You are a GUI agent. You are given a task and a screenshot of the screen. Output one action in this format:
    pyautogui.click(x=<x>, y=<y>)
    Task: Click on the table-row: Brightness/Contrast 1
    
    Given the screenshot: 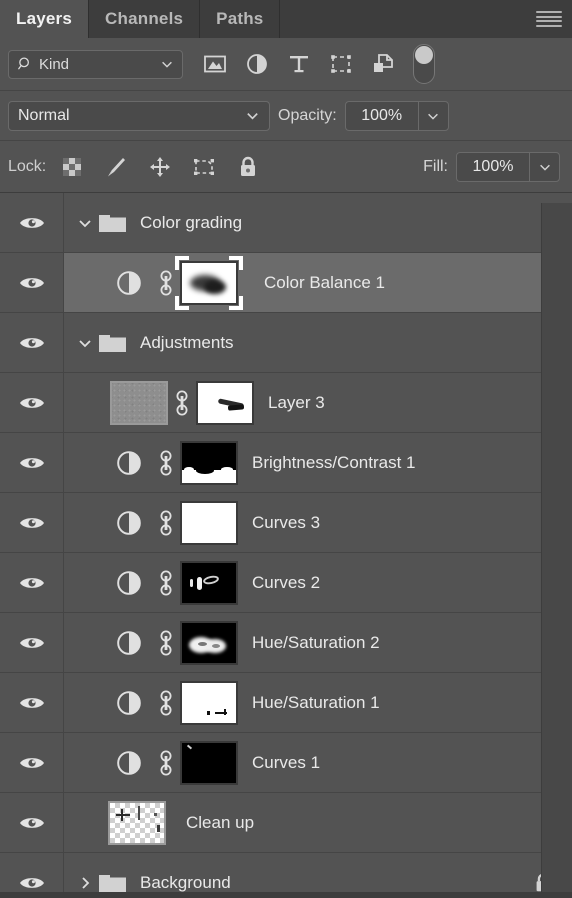 What is the action you would take?
    pyautogui.click(x=286, y=463)
    